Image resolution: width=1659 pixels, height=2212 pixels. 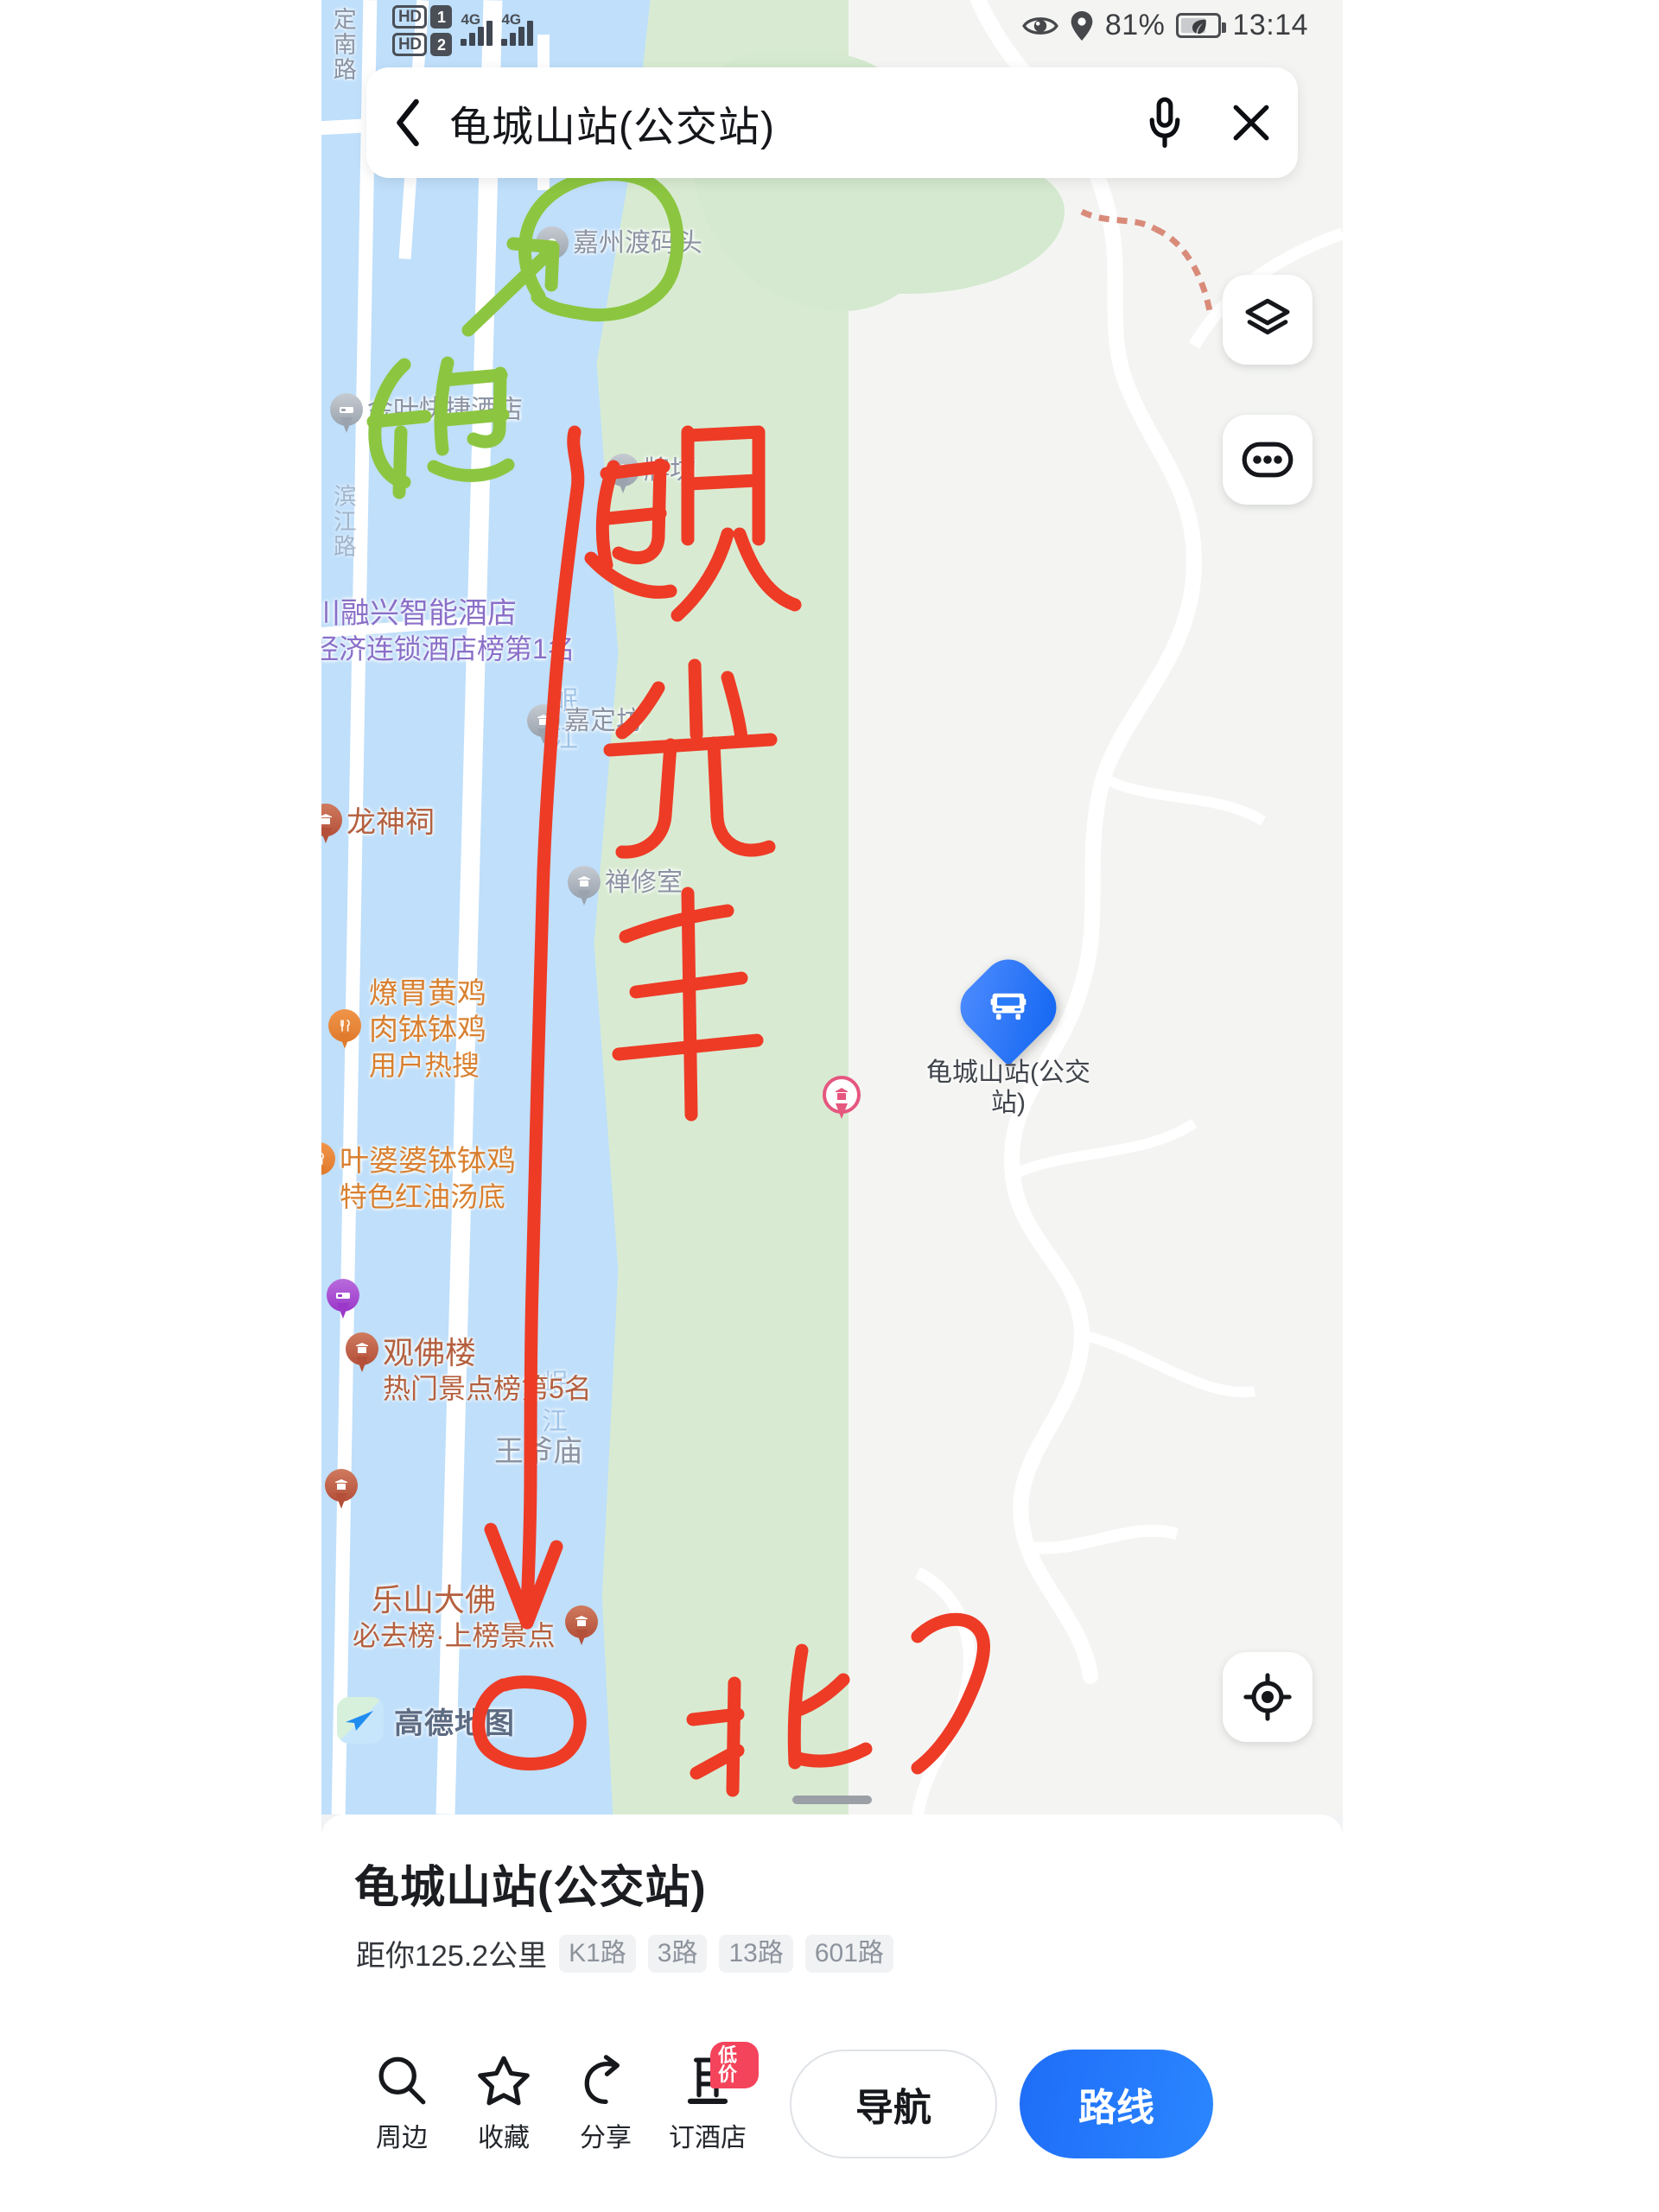 What do you see at coordinates (441, 1131) in the screenshot?
I see `poi-tour-pin` at bounding box center [441, 1131].